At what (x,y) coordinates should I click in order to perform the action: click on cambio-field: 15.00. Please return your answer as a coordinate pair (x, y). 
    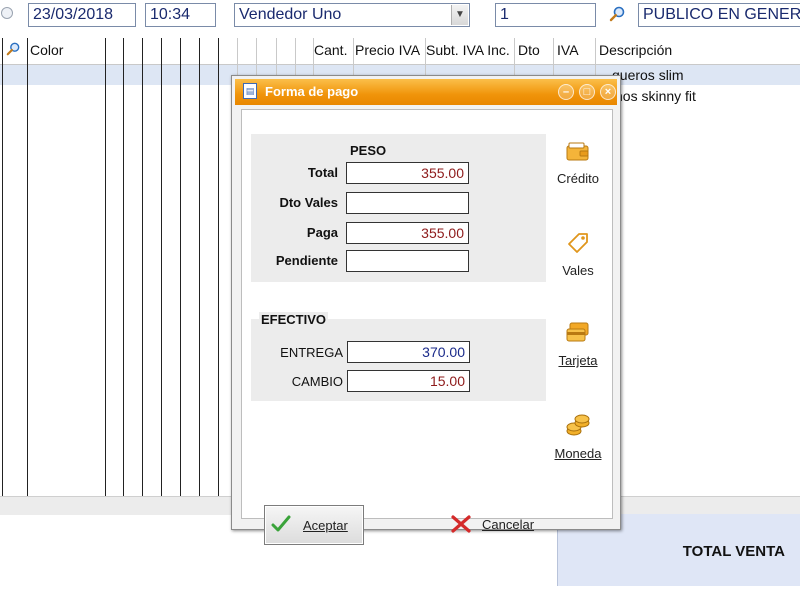
    Looking at the image, I should click on (408, 381).